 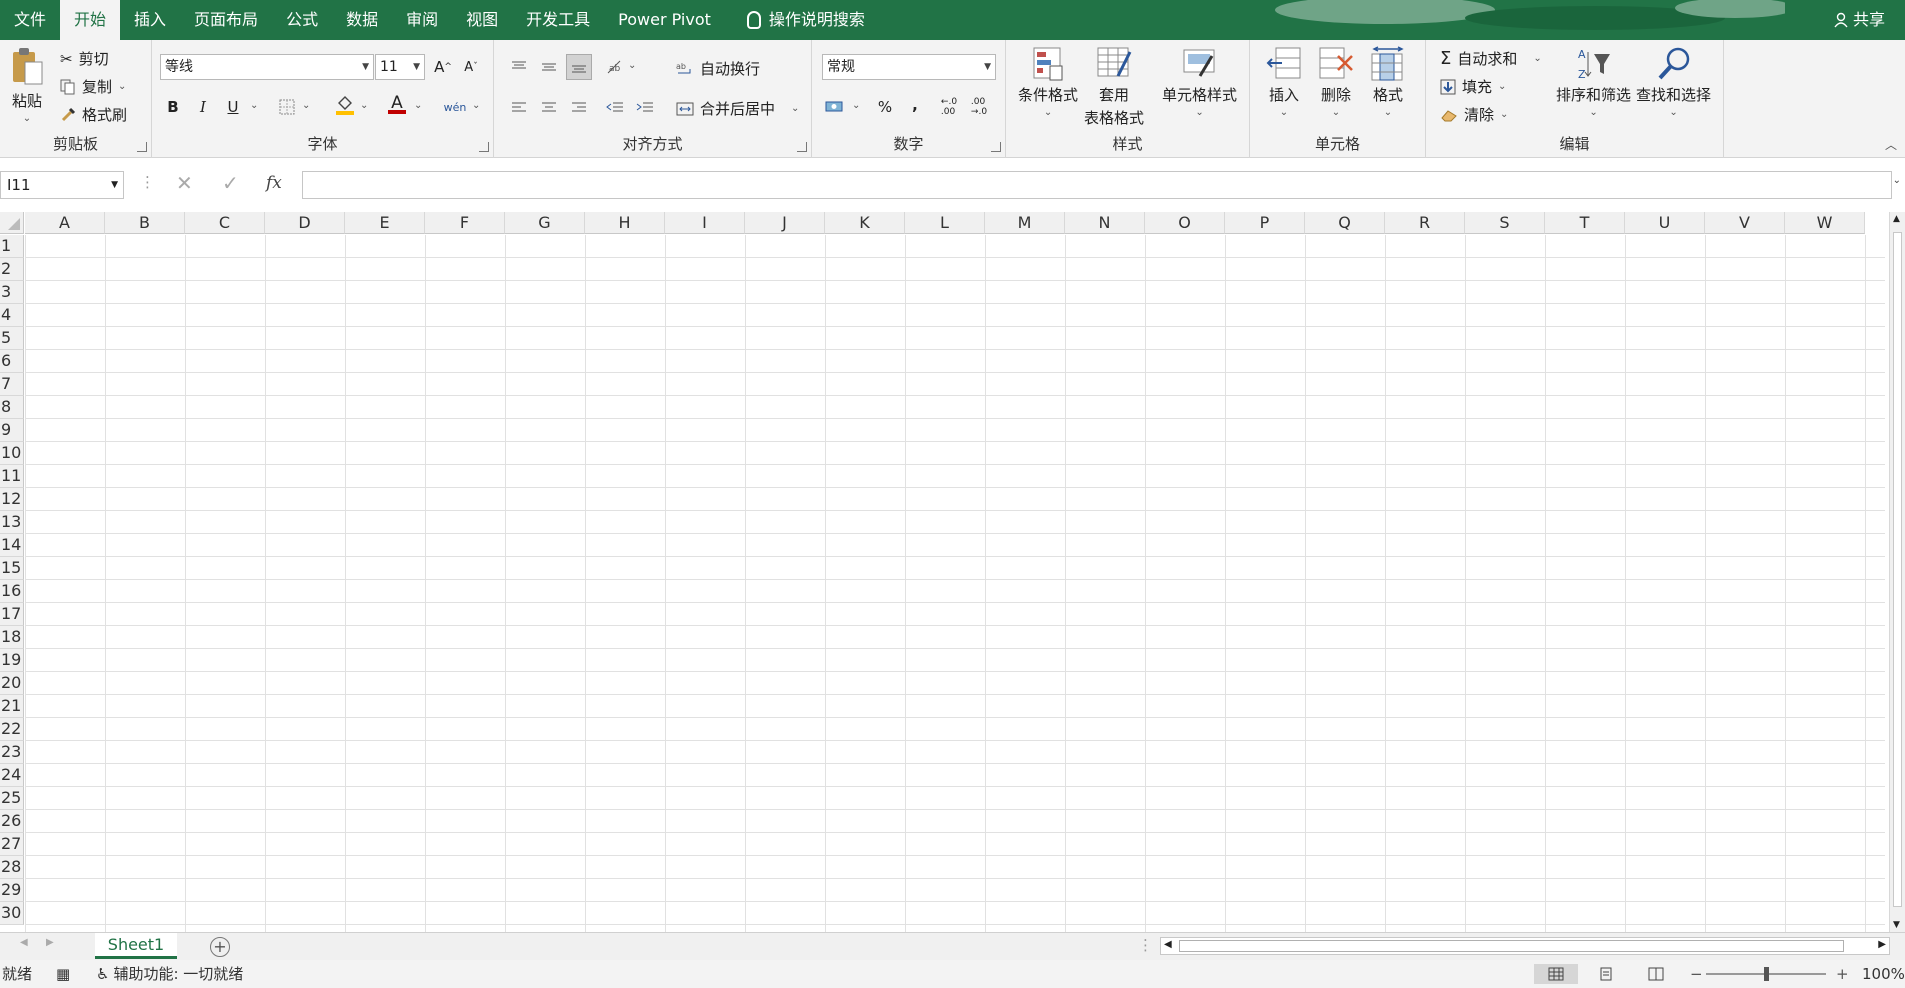 I want to click on autosum-button: Σ 自动求和 ⌄, so click(x=1491, y=58).